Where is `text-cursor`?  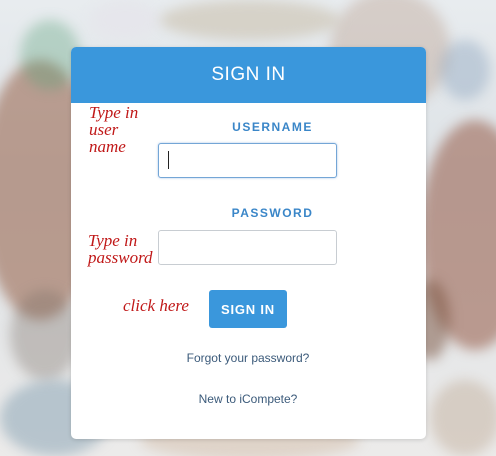
text-cursor is located at coordinates (168, 160).